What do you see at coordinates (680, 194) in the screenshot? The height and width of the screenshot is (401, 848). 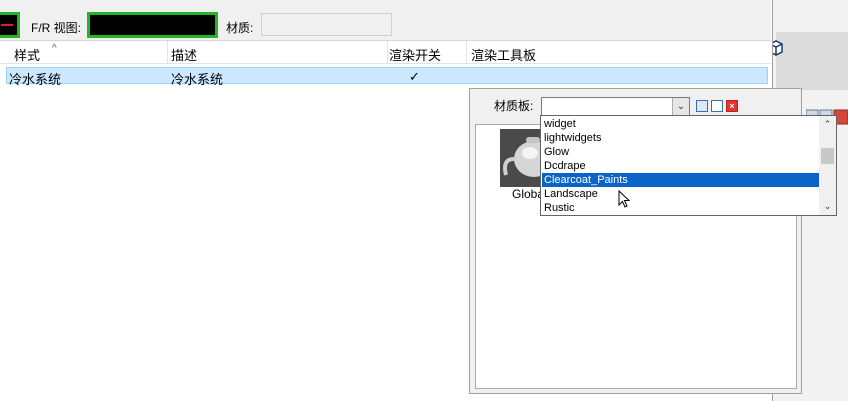 I see `list-item: Landscape` at bounding box center [680, 194].